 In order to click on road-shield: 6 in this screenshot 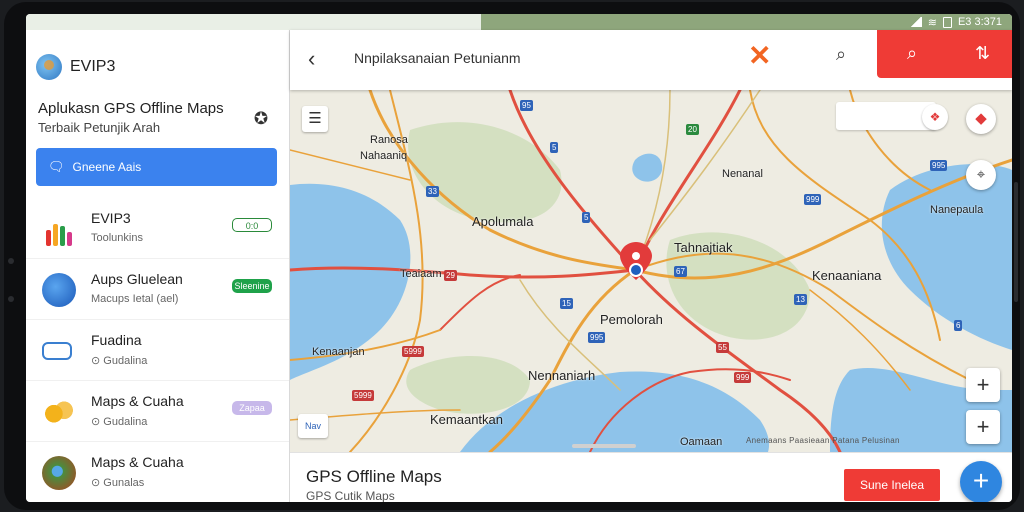, I will do `click(958, 325)`.